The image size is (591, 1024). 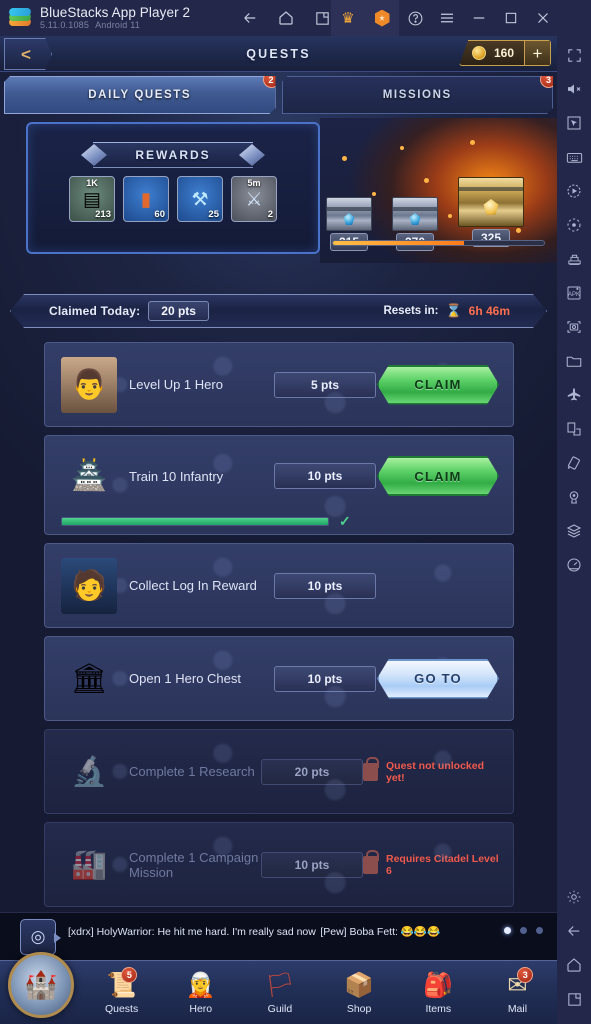 What do you see at coordinates (574, 463) in the screenshot?
I see `shake-icon` at bounding box center [574, 463].